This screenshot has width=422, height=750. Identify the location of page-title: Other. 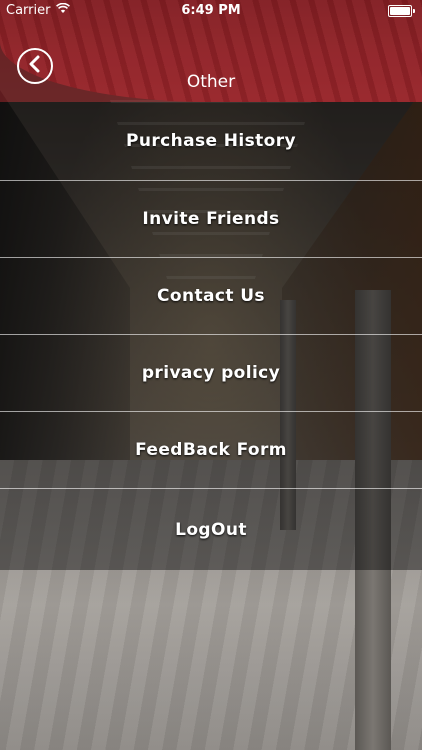
(211, 82).